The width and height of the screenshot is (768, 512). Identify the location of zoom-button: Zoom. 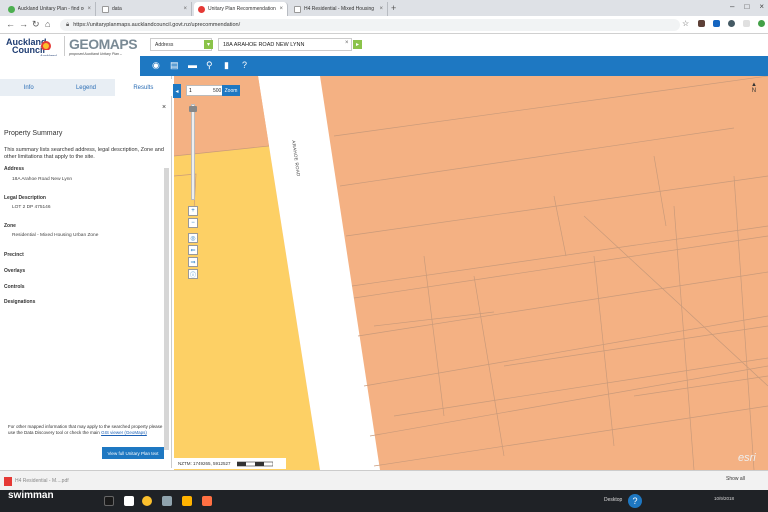
(231, 90).